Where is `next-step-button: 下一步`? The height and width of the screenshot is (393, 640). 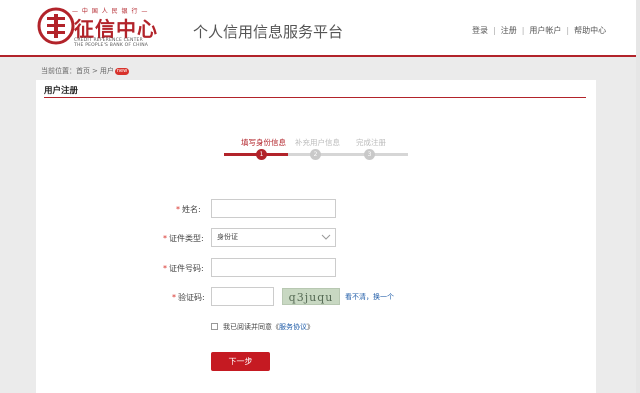
next-step-button: 下一步 is located at coordinates (240, 361).